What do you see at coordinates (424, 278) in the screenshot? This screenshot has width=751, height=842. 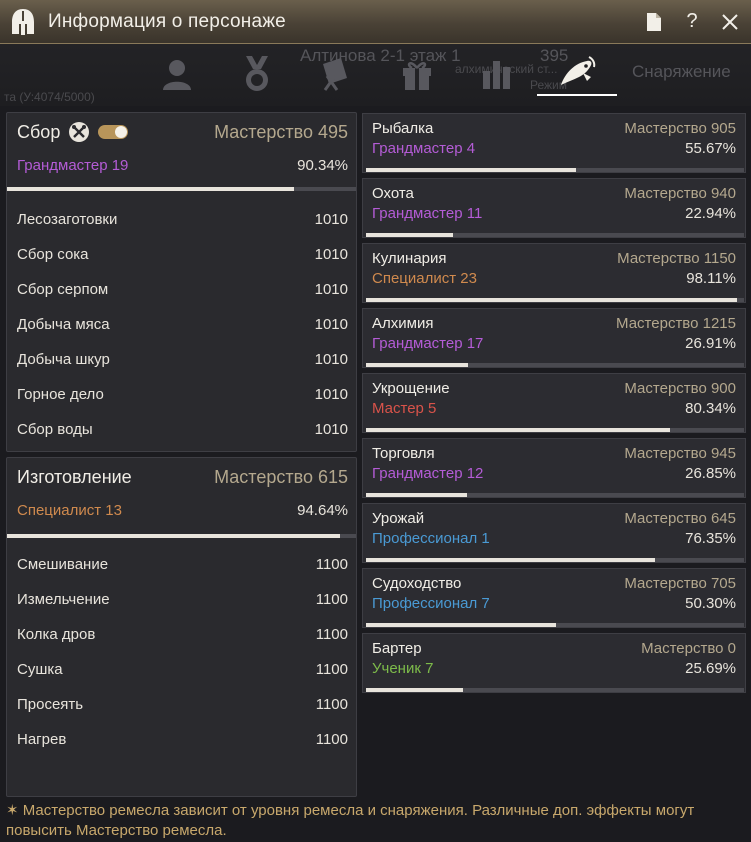 I see `skill-rank: Специалист 23` at bounding box center [424, 278].